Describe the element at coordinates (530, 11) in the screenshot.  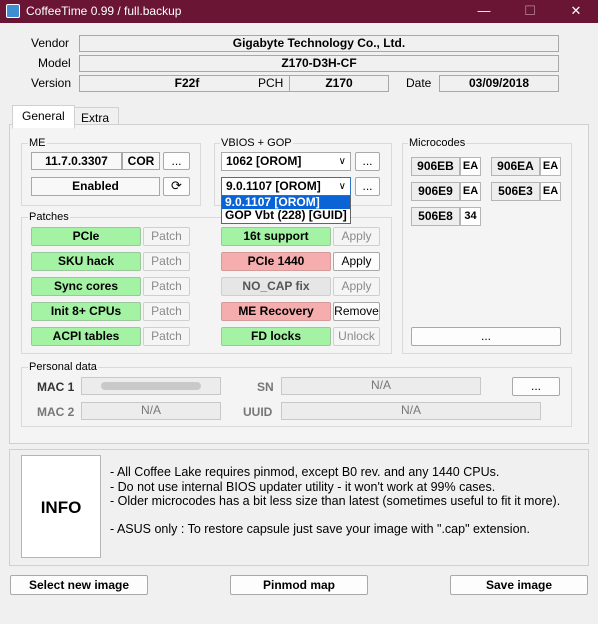
I see `maximize-button: ☐` at that location.